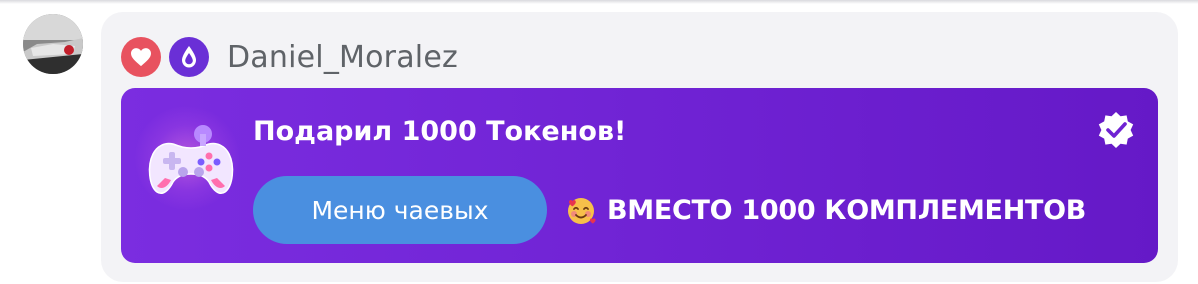  Describe the element at coordinates (440, 131) in the screenshot. I see `tip-title: Подарил 1000 Токенов!` at that location.